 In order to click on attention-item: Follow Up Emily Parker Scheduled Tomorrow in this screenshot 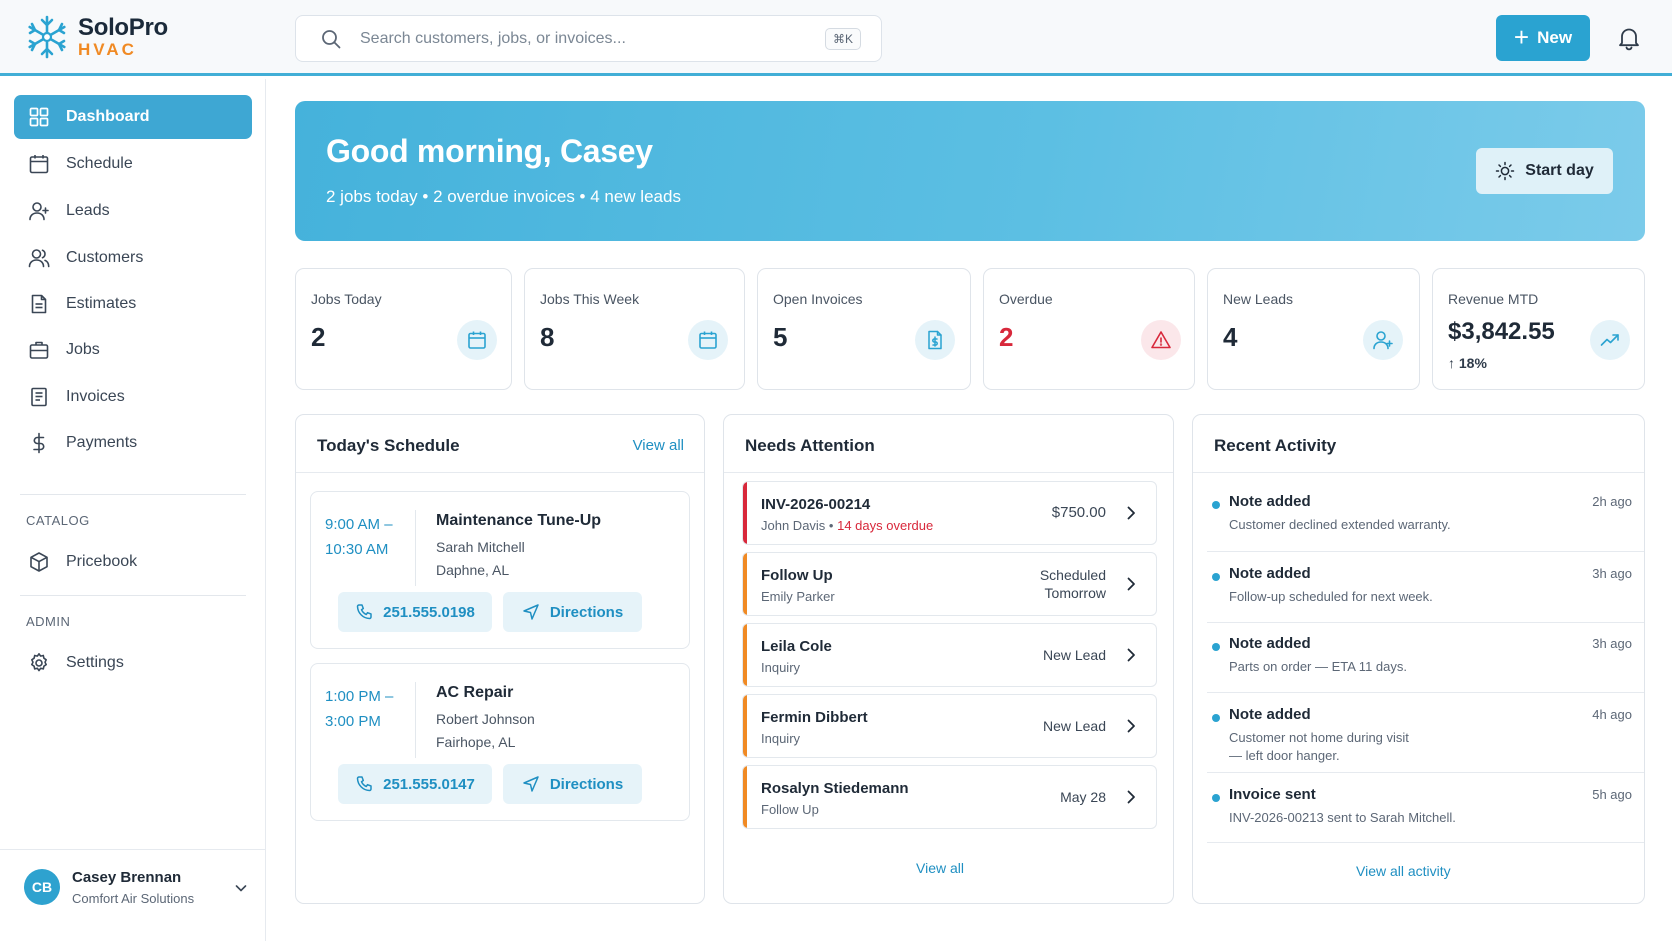, I will do `click(949, 584)`.